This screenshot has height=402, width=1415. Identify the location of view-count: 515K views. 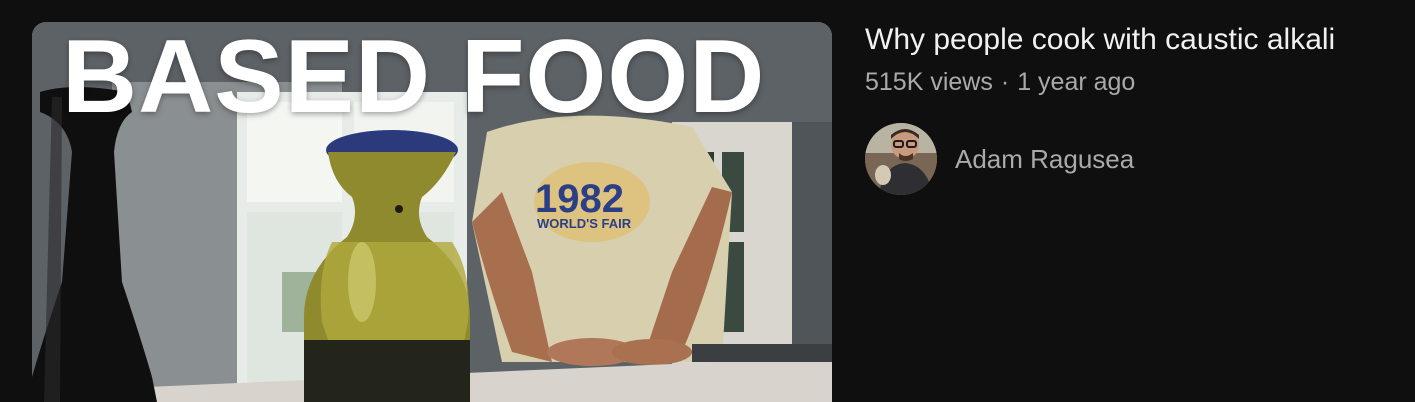
(929, 82).